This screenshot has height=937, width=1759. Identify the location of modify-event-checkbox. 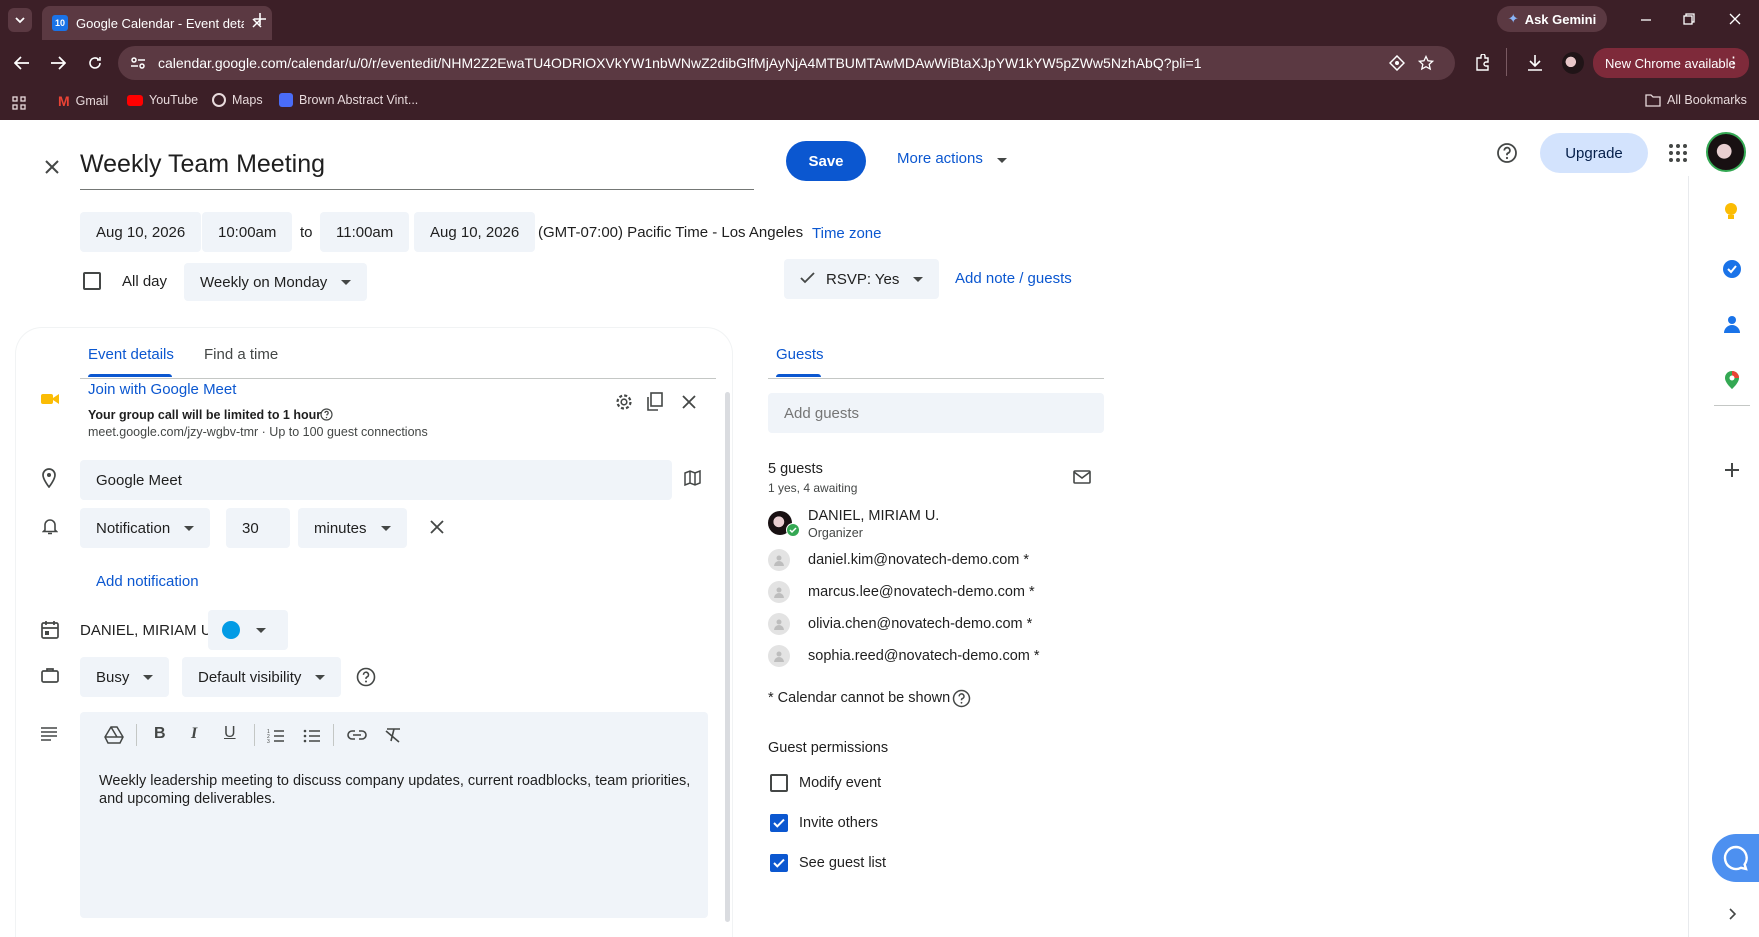
(779, 783).